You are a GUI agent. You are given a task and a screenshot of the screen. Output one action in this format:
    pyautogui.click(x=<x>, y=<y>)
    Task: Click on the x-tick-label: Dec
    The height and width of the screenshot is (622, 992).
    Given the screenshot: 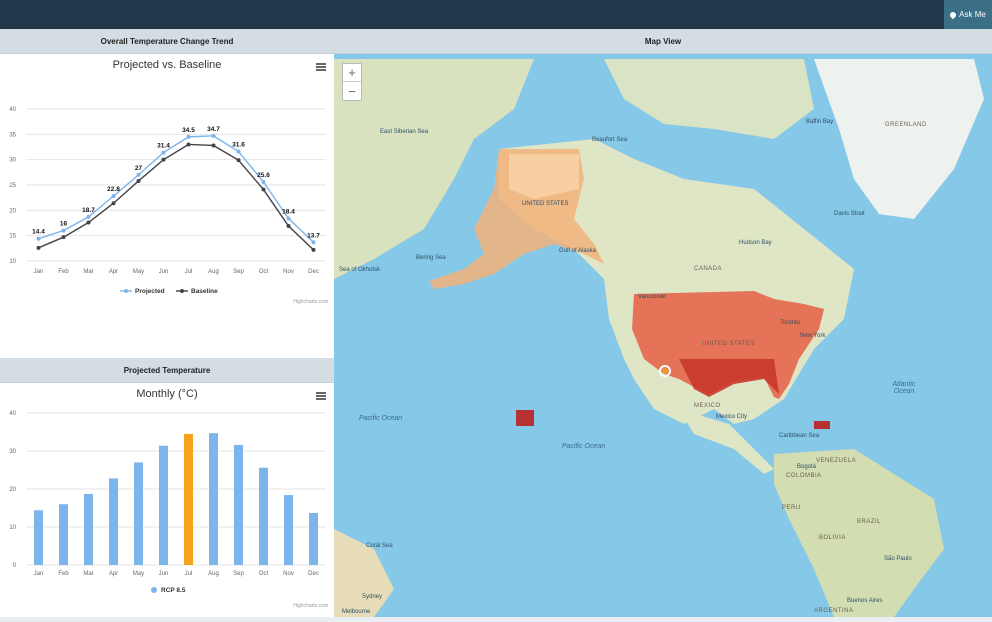 What is the action you would take?
    pyautogui.click(x=313, y=574)
    